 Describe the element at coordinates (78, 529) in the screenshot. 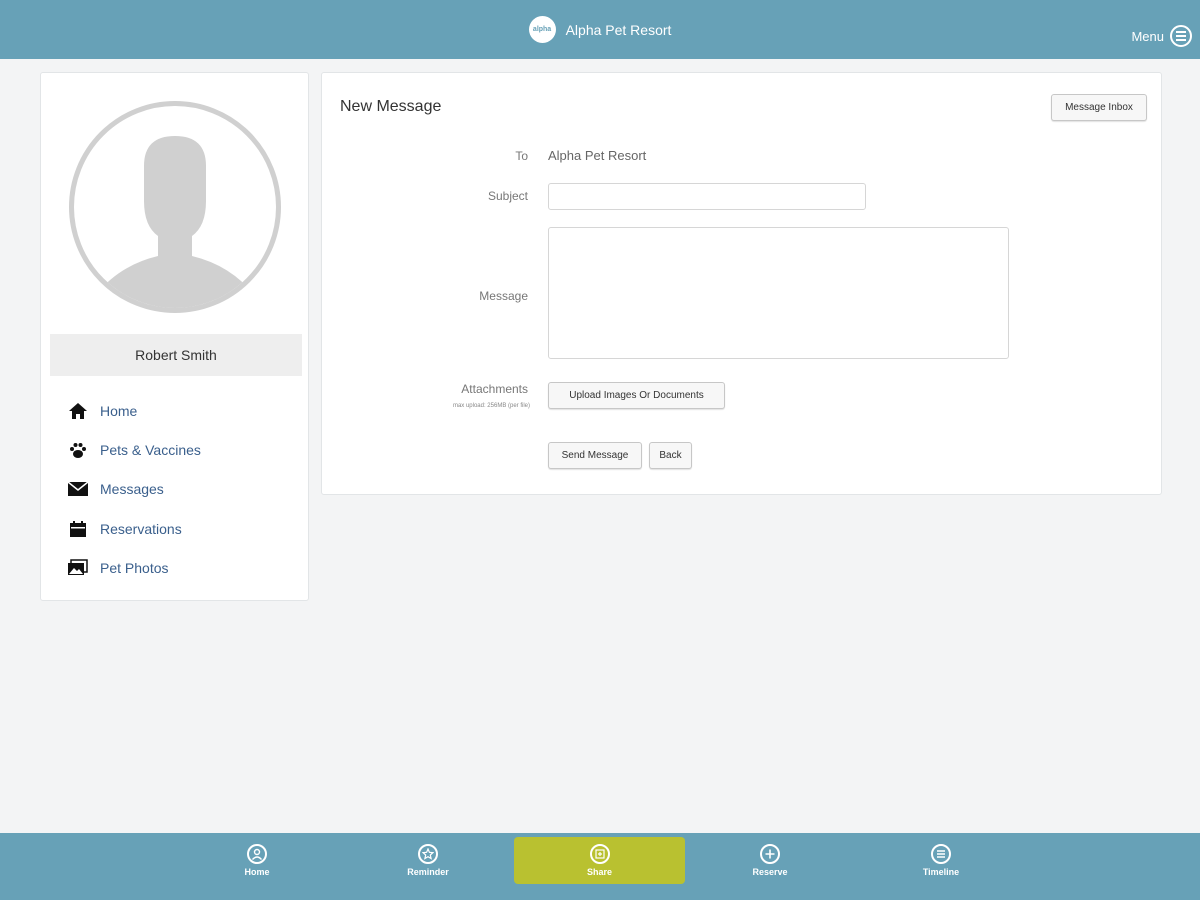

I see `calendar-icon` at that location.